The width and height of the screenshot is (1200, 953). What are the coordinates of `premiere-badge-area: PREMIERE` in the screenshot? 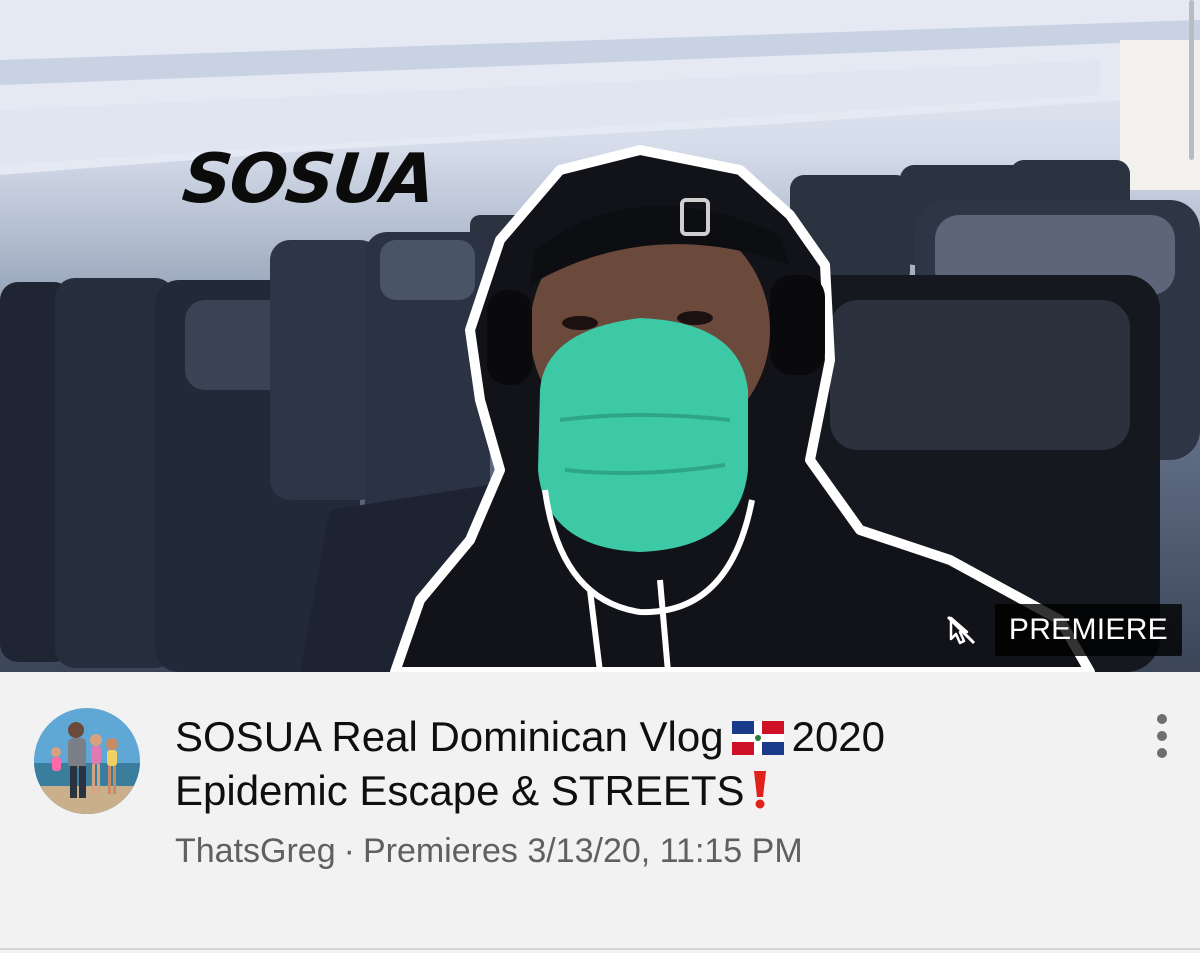 It's located at (1061, 630).